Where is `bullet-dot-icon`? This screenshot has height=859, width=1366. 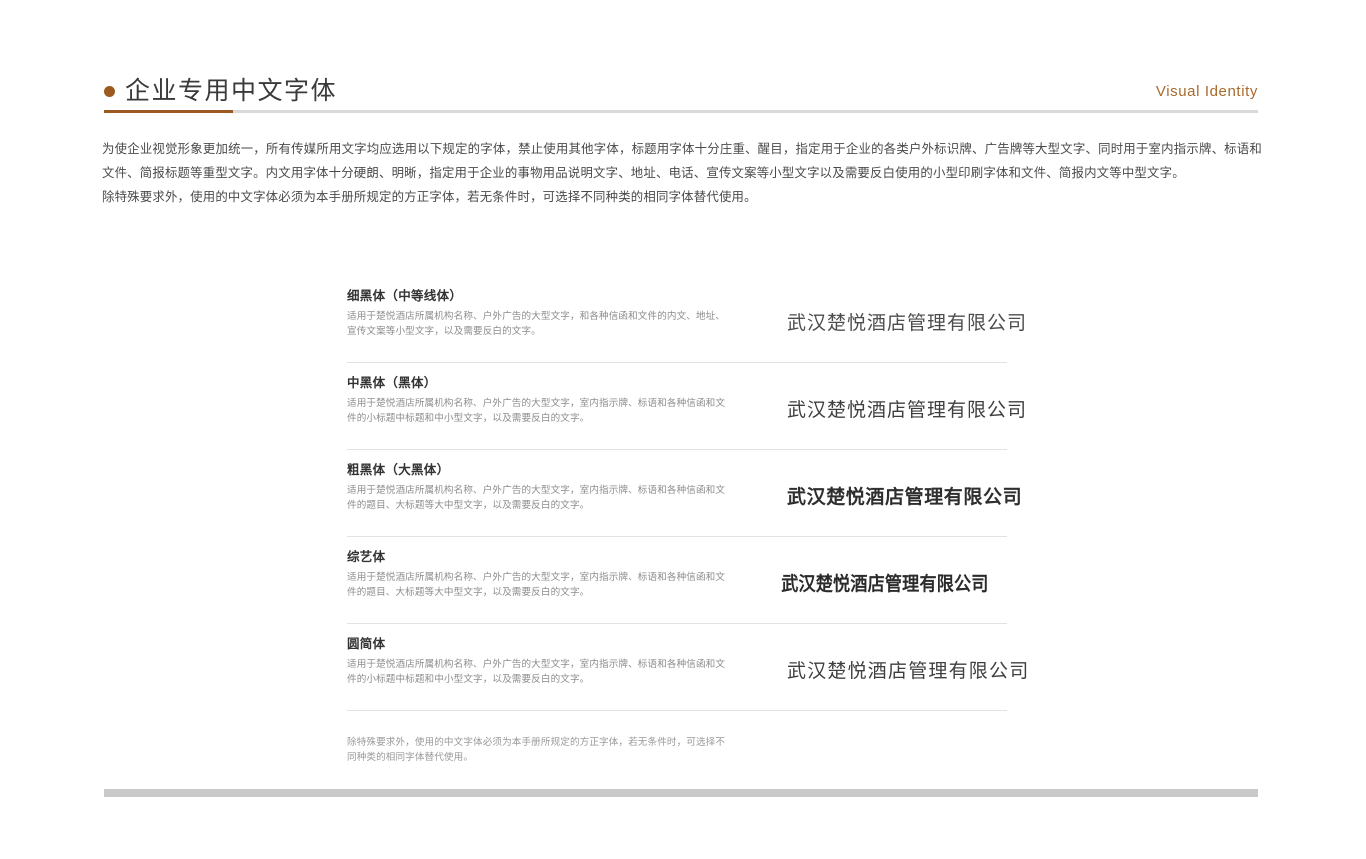 bullet-dot-icon is located at coordinates (109, 91).